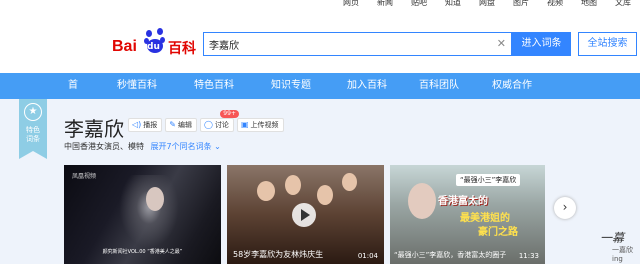  I want to click on topnav-pan: 网盘, so click(487, 5).